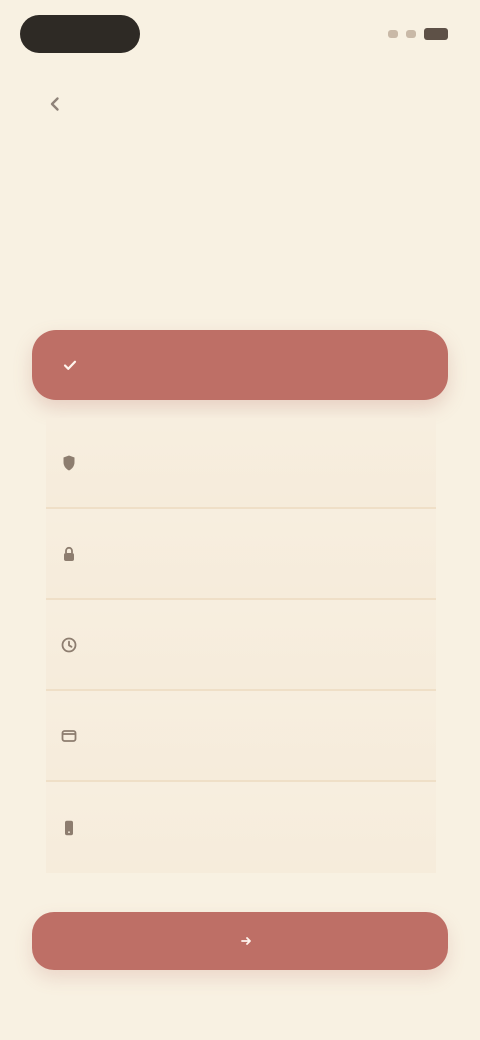 This screenshot has width=480, height=1040. Describe the element at coordinates (240, 365) in the screenshot. I see `selected-option-card` at that location.